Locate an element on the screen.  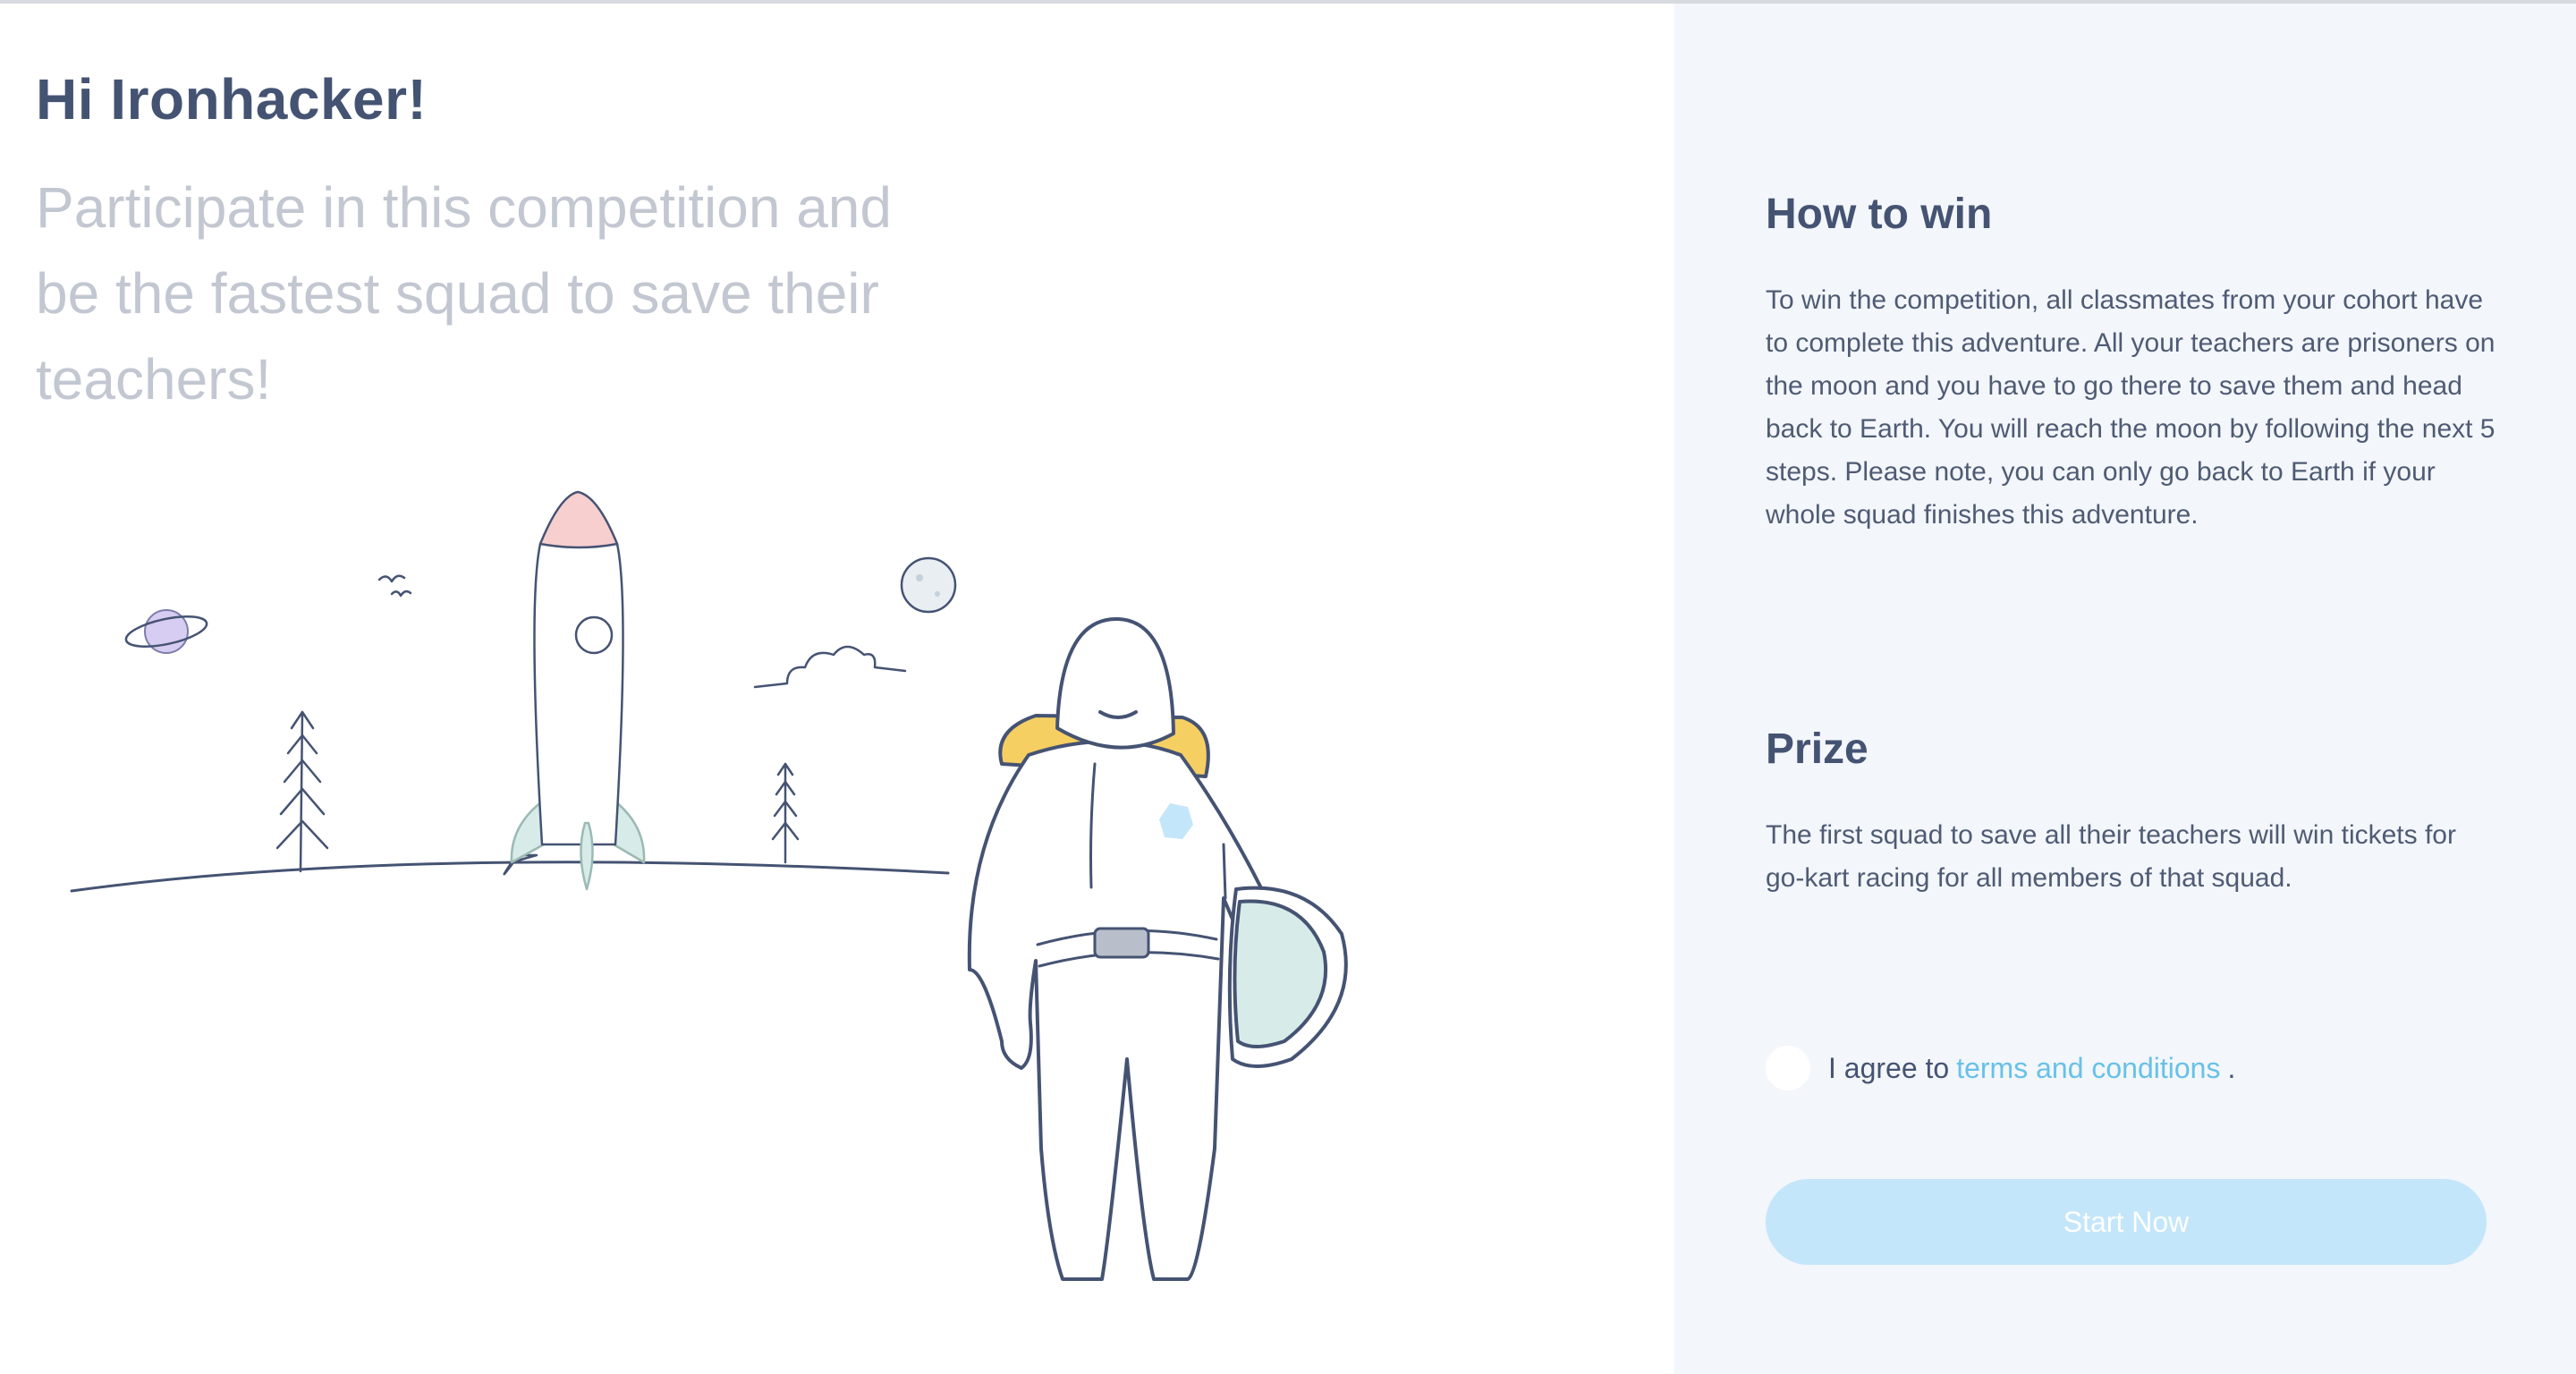
terms-checkbox is located at coordinates (1788, 1068).